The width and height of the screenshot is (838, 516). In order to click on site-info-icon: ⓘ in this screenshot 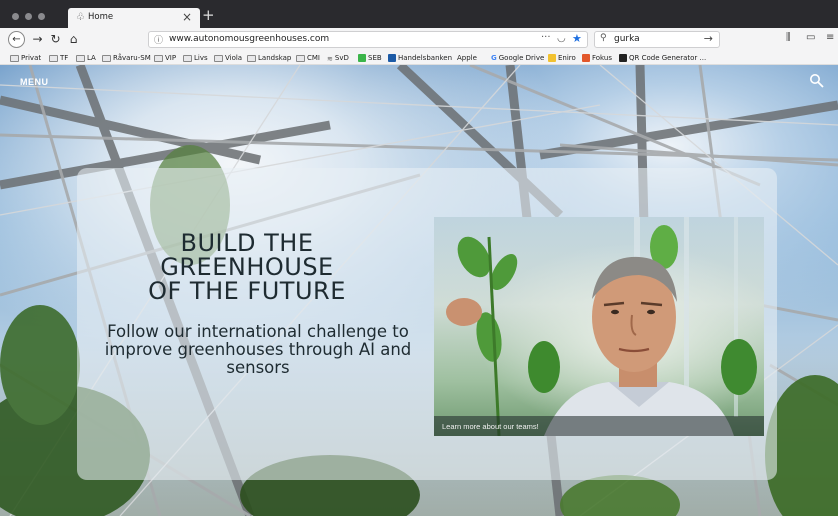, I will do `click(158, 39)`.